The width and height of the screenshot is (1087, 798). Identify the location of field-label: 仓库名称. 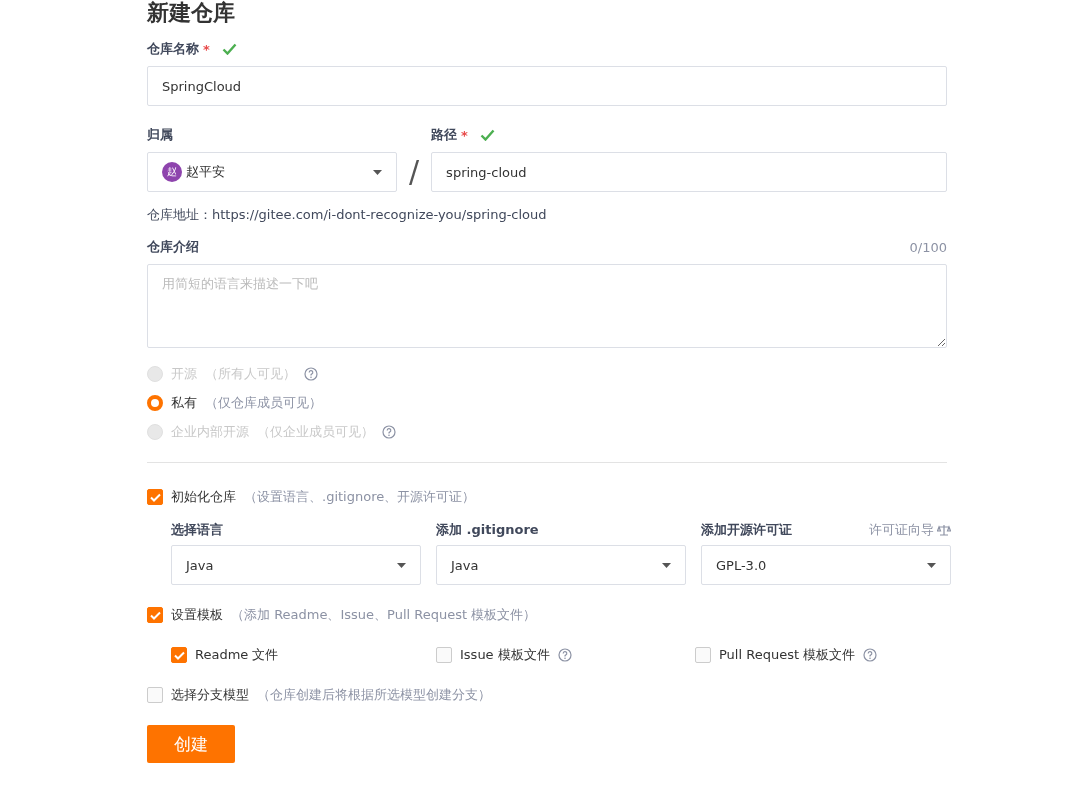
(173, 49).